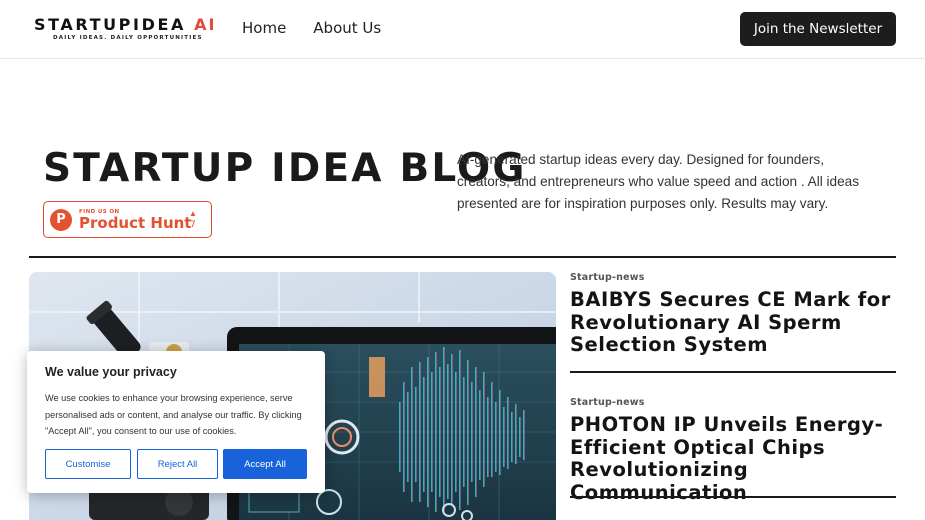  Describe the element at coordinates (347, 28) in the screenshot. I see `nav-about-us: About Us` at that location.